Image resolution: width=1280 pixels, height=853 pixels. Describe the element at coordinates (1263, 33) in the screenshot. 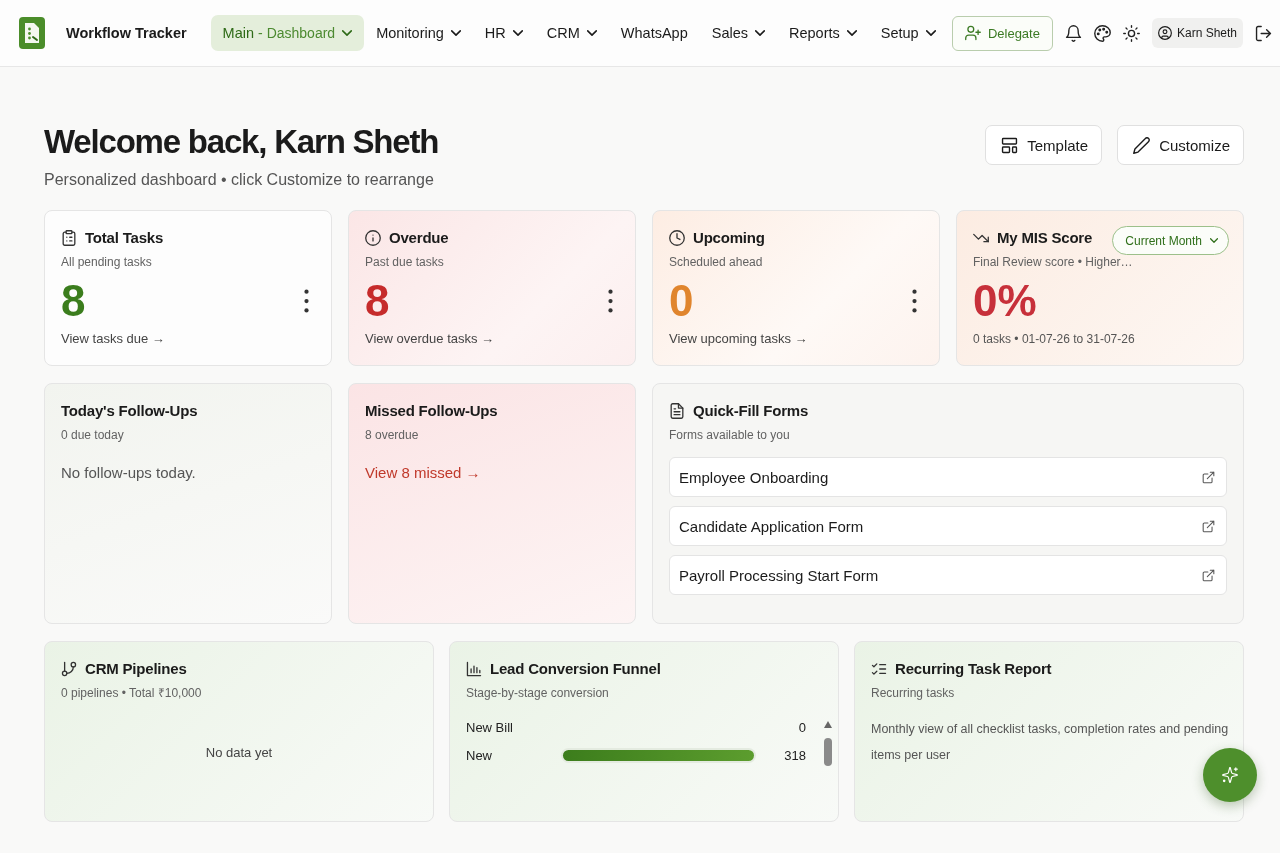

I see `logout-icon` at that location.